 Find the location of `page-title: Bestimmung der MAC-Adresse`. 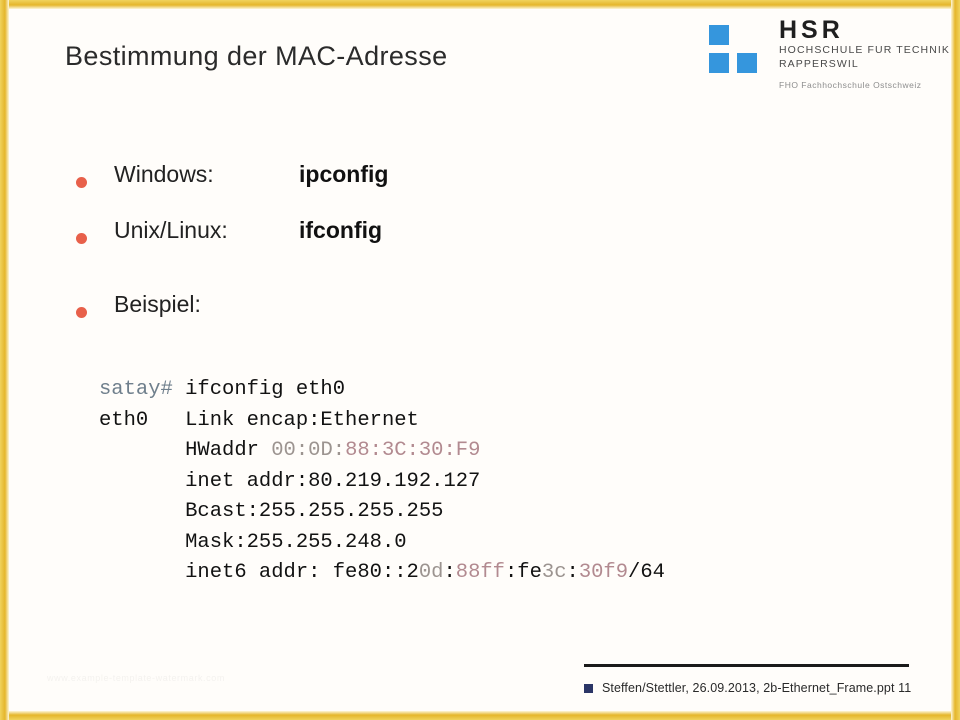

page-title: Bestimmung der MAC-Adresse is located at coordinates (256, 56).